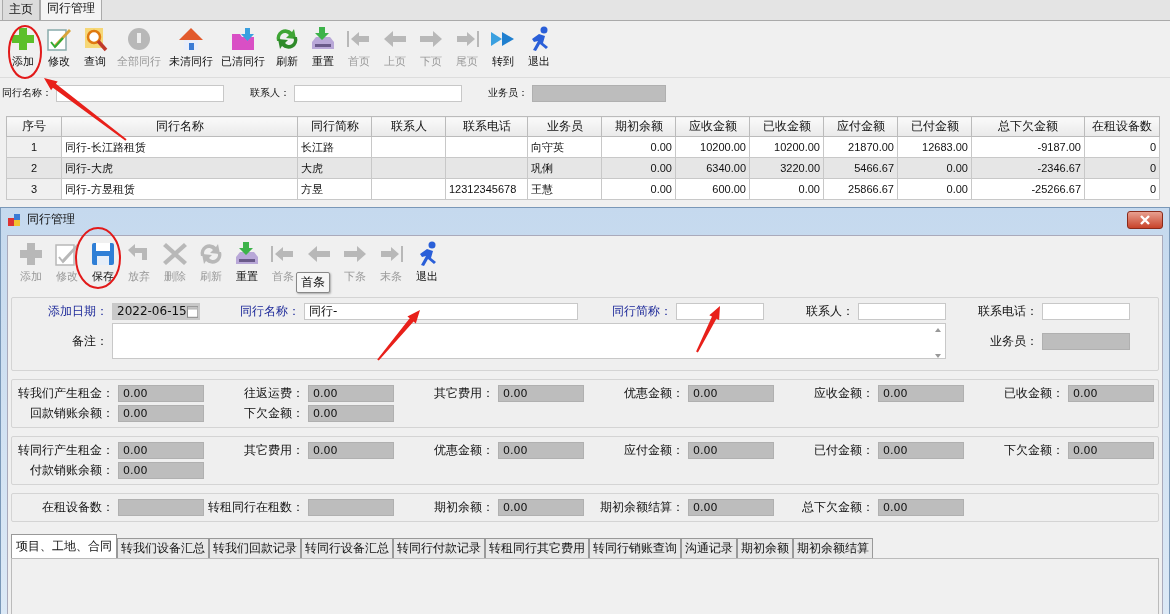 This screenshot has width=1170, height=614. Describe the element at coordinates (843, 450) in the screenshot. I see `field-label: 已付金额：` at that location.